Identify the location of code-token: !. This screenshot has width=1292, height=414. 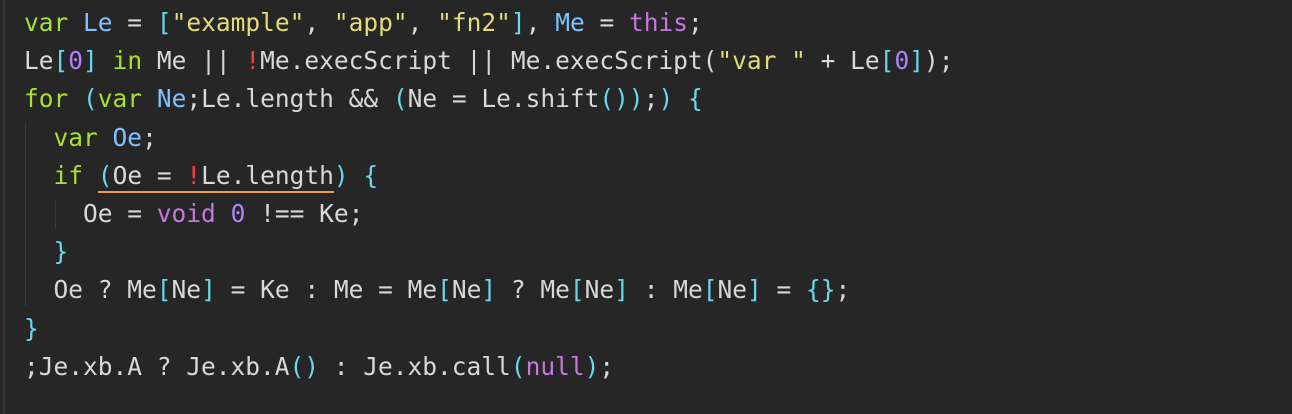
(253, 61).